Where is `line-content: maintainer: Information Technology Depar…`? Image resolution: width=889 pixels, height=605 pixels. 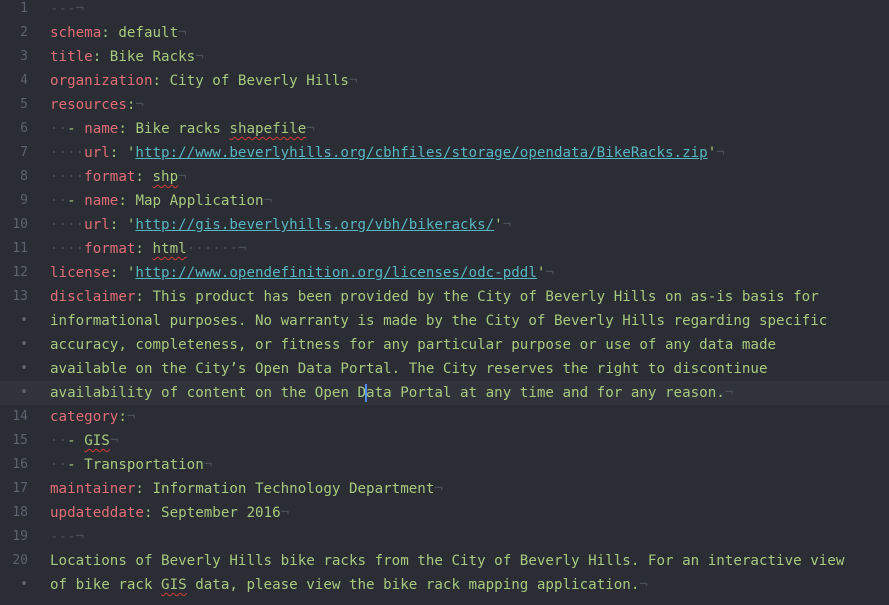
line-content: maintainer: Information Technology Depar… is located at coordinates (246, 489).